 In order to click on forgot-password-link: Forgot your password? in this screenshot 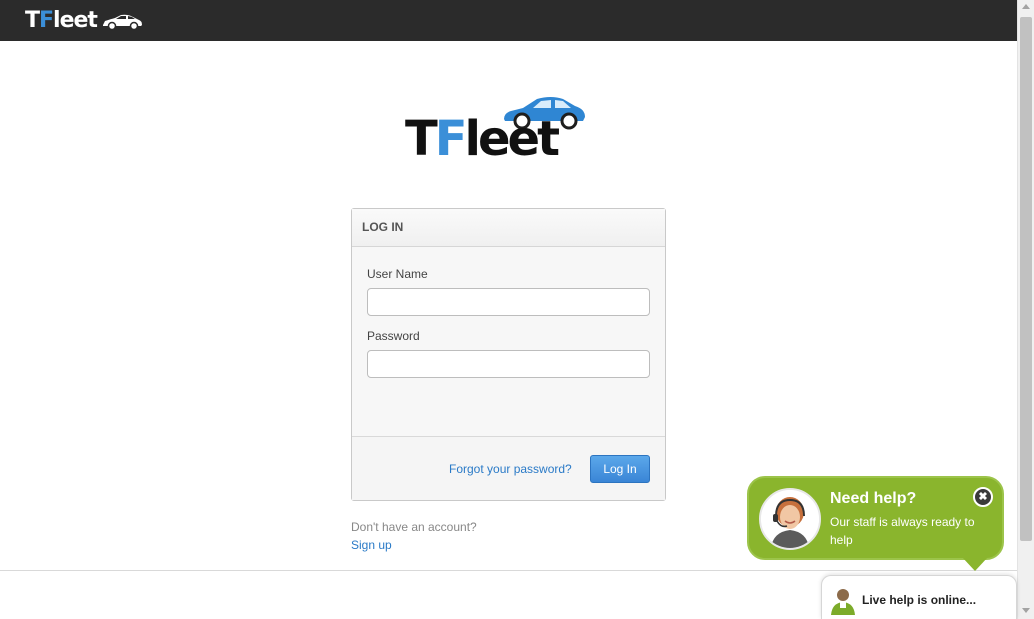, I will do `click(510, 469)`.